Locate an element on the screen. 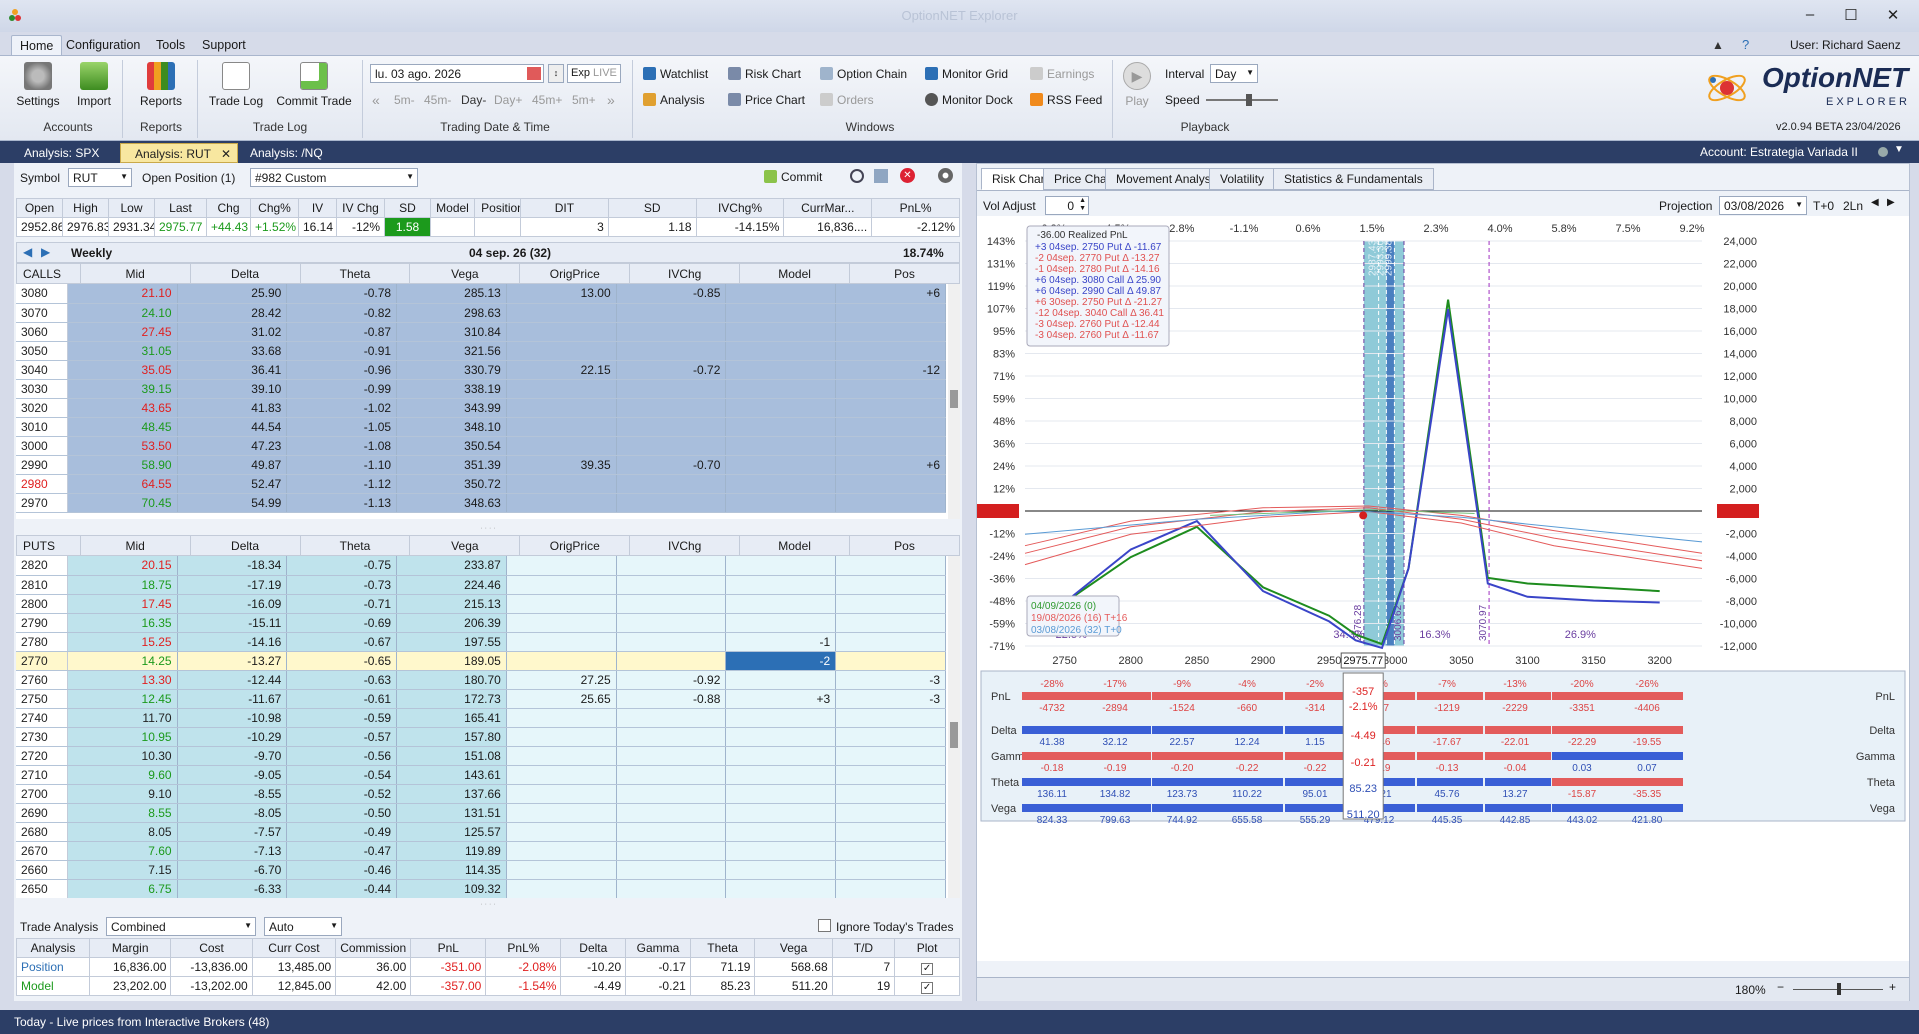  calendar-icon is located at coordinates (534, 73).